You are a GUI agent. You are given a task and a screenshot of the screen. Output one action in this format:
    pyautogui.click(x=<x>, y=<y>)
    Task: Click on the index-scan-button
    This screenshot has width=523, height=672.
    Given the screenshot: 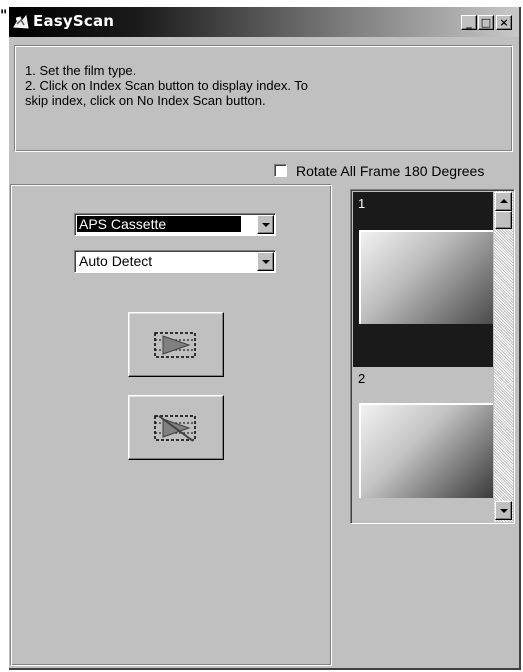 What is the action you would take?
    pyautogui.click(x=176, y=344)
    